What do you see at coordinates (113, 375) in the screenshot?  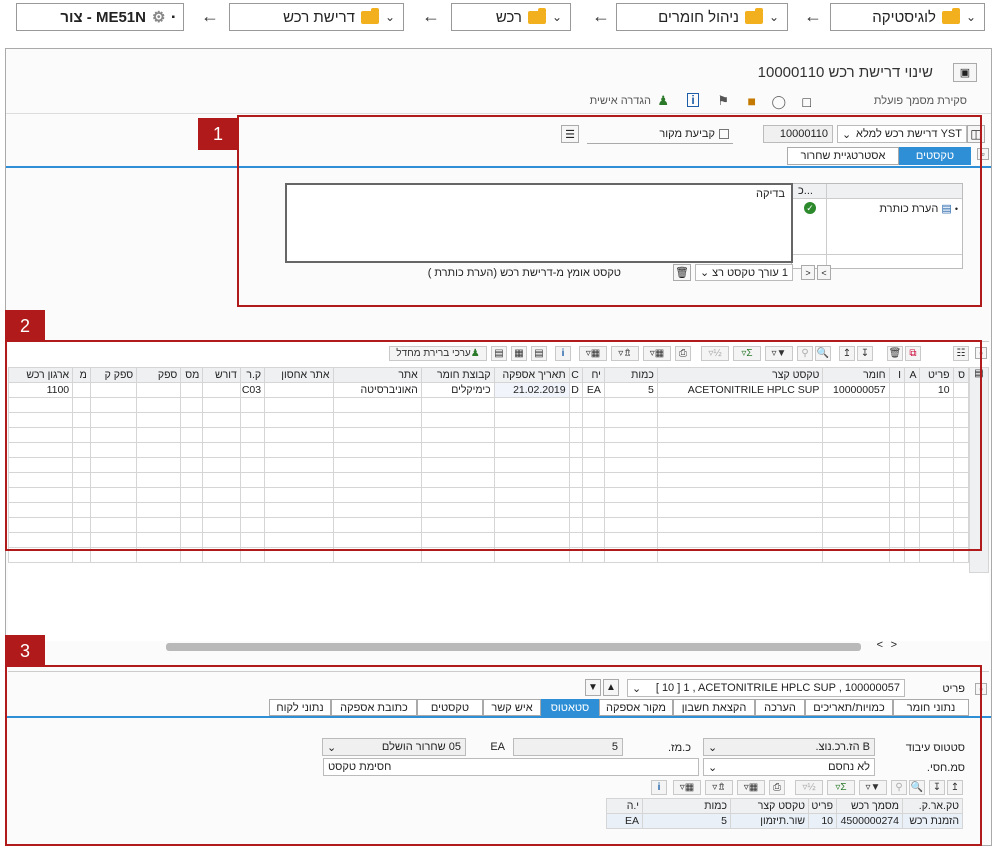 I see `column-header: ספק ק` at bounding box center [113, 375].